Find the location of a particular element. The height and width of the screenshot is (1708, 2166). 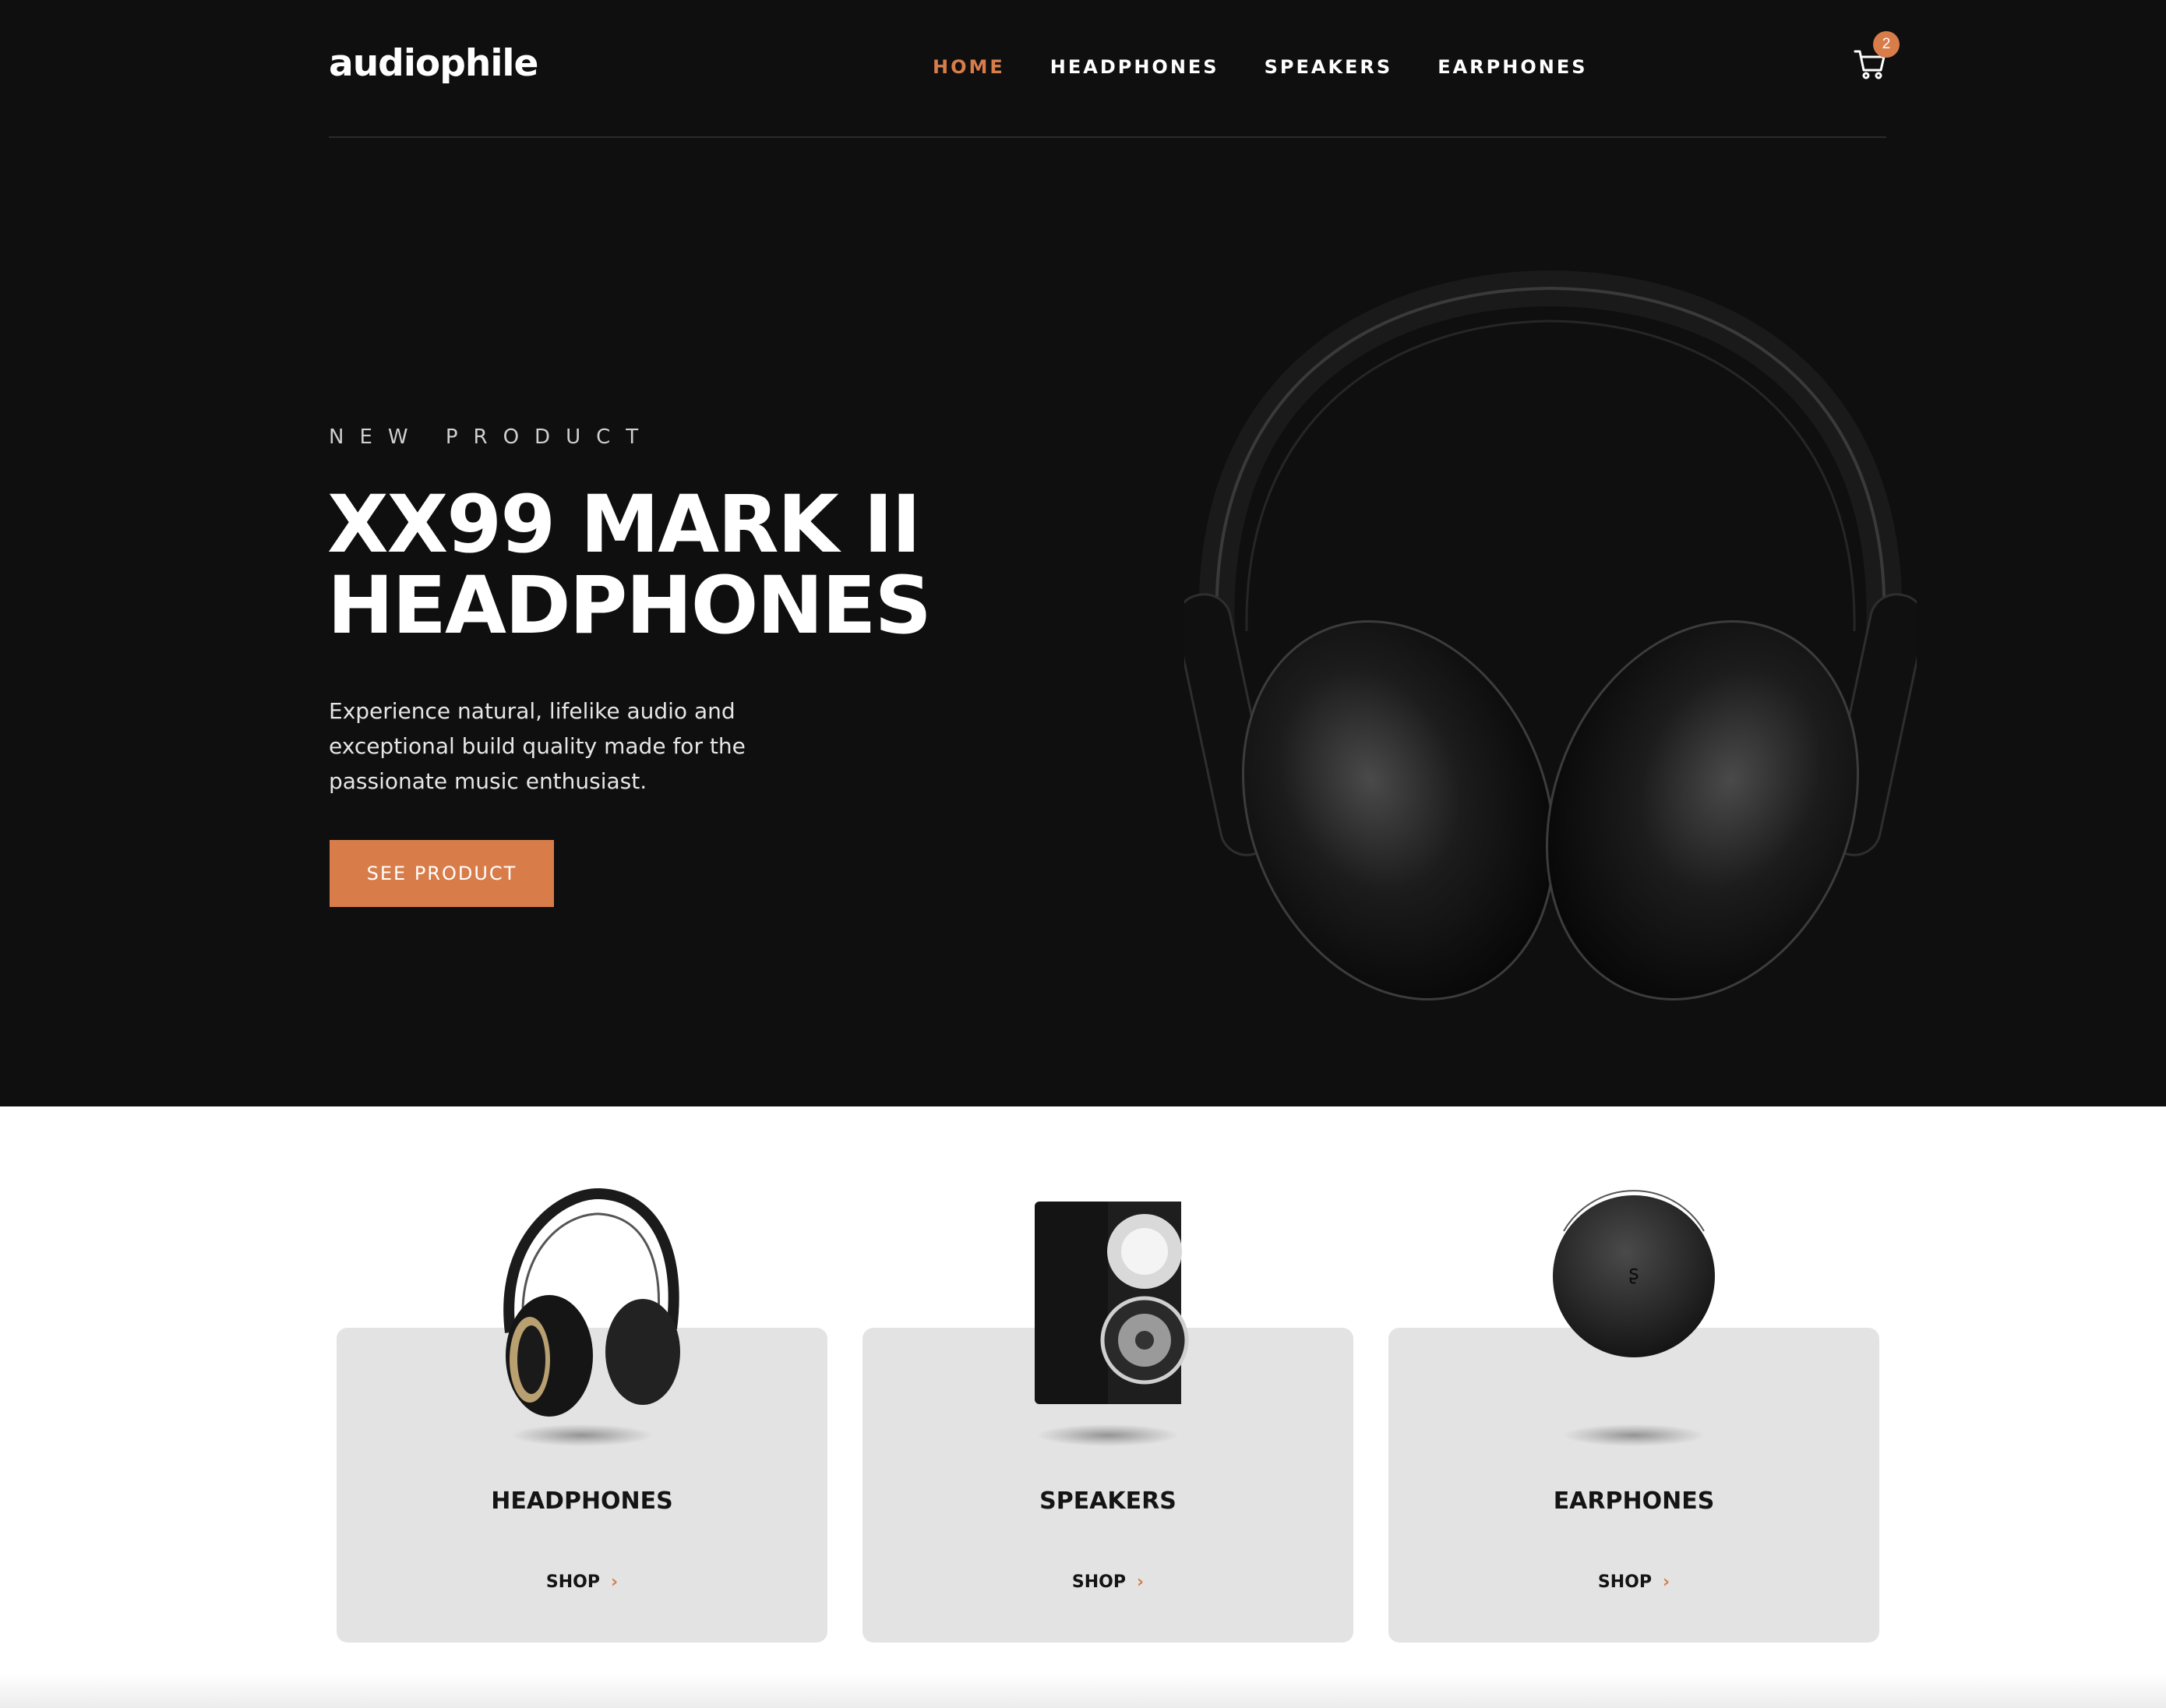

speakers-shadow is located at coordinates (1108, 1435).